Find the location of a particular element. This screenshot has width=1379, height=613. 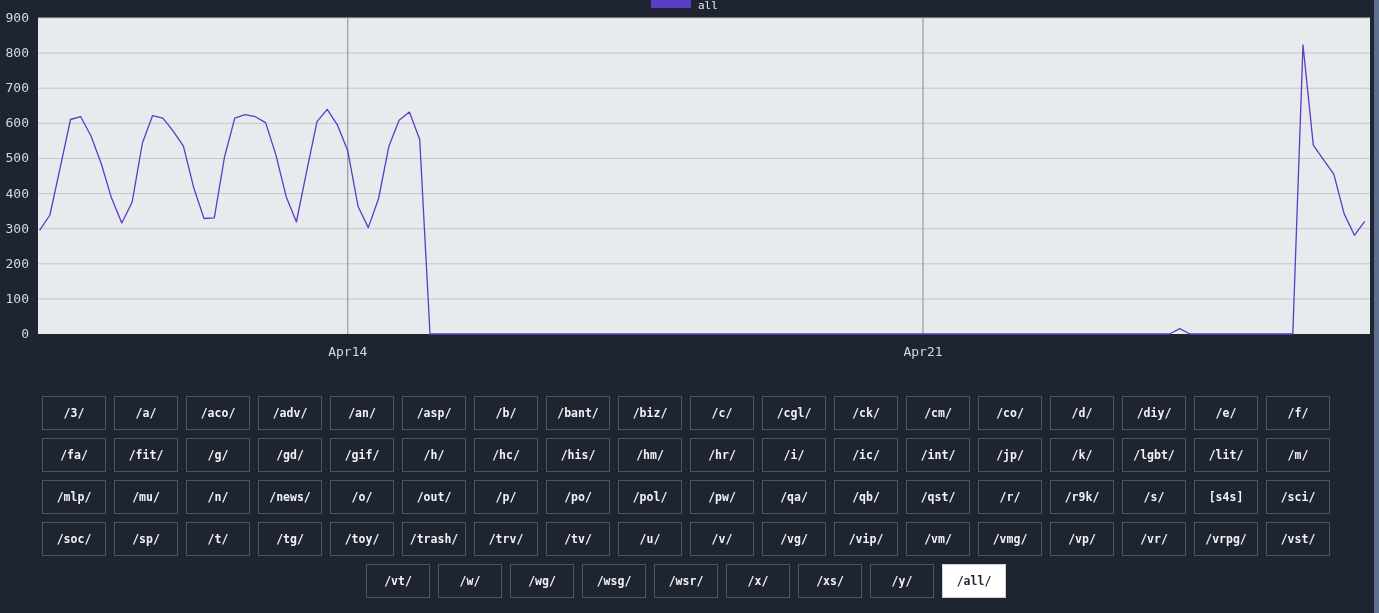

board-button: /aco/ is located at coordinates (218, 413).